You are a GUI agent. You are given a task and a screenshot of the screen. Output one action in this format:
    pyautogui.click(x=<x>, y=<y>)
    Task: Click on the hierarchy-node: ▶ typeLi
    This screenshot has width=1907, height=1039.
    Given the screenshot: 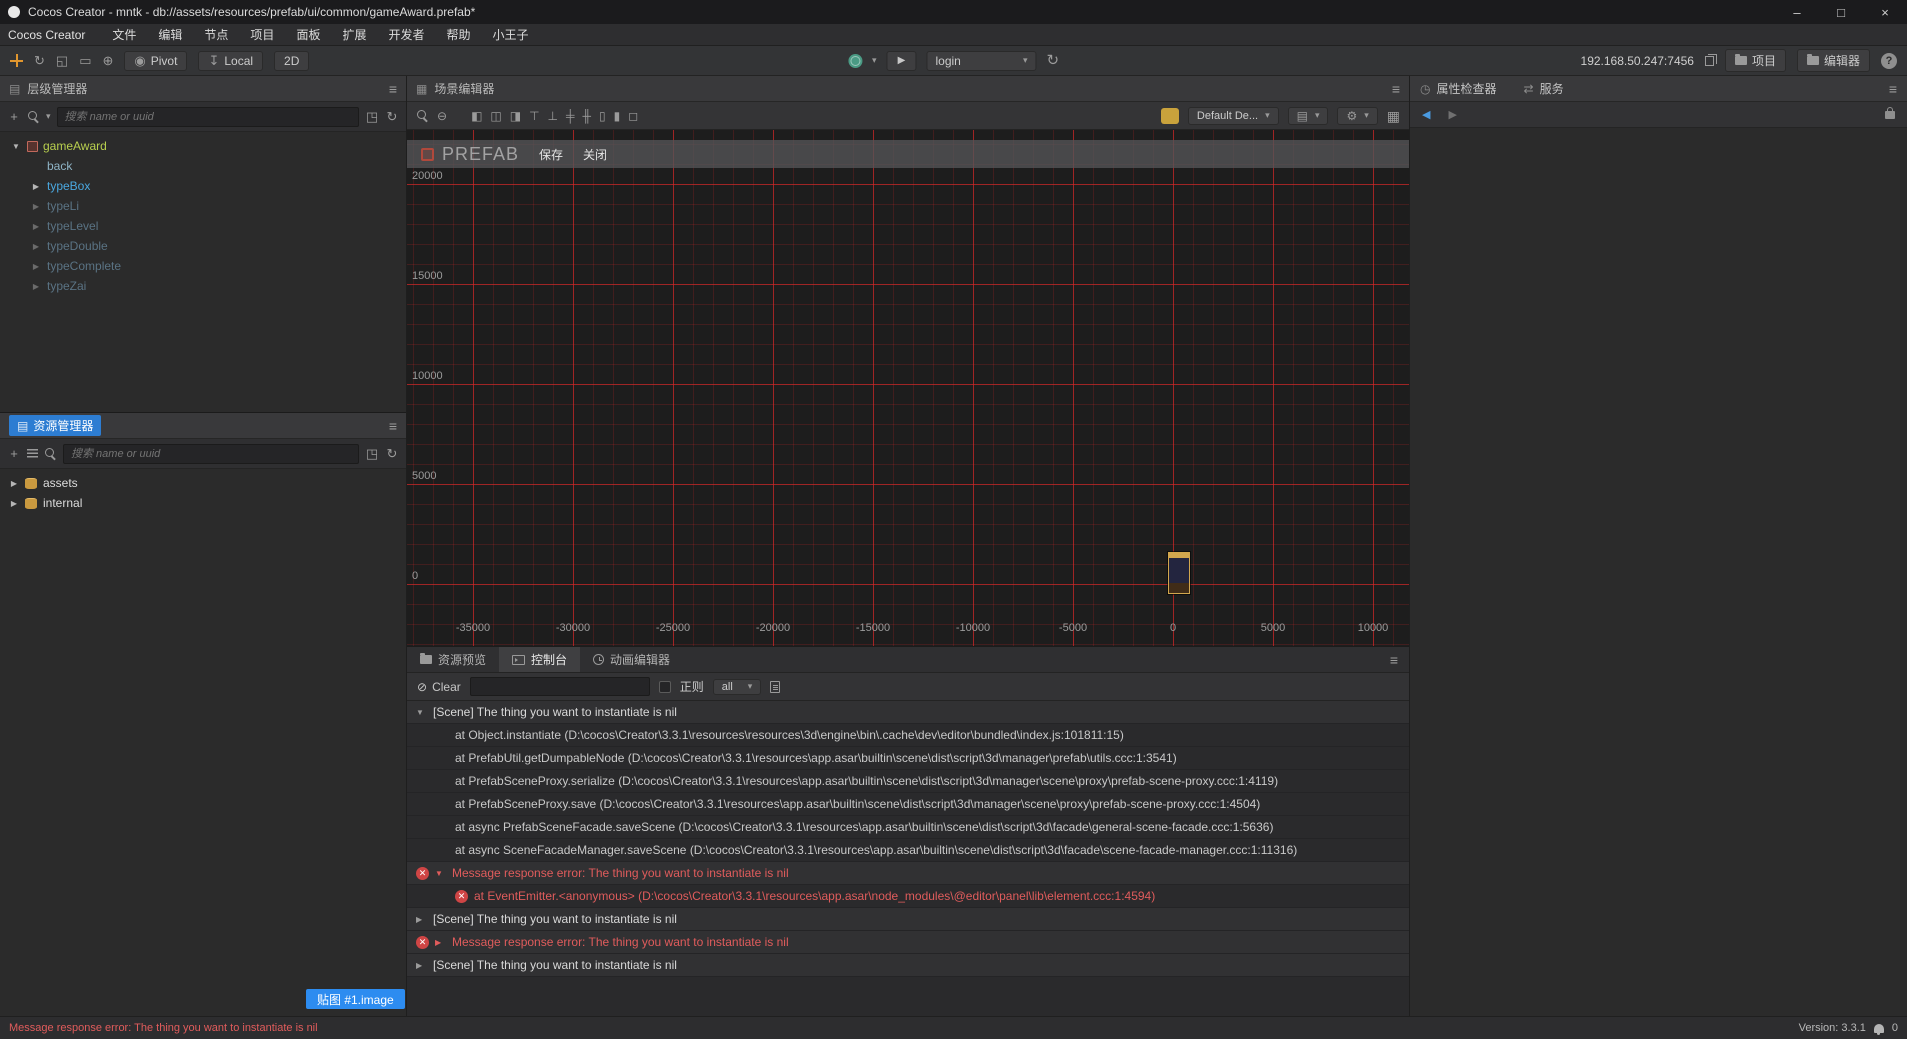 What is the action you would take?
    pyautogui.click(x=203, y=206)
    